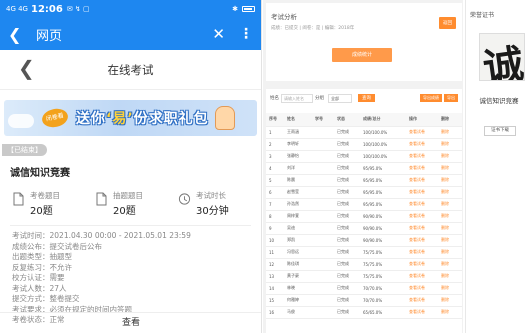  What do you see at coordinates (46, 298) in the screenshot?
I see `info-row: 提交方式：整卷提交` at bounding box center [46, 298].